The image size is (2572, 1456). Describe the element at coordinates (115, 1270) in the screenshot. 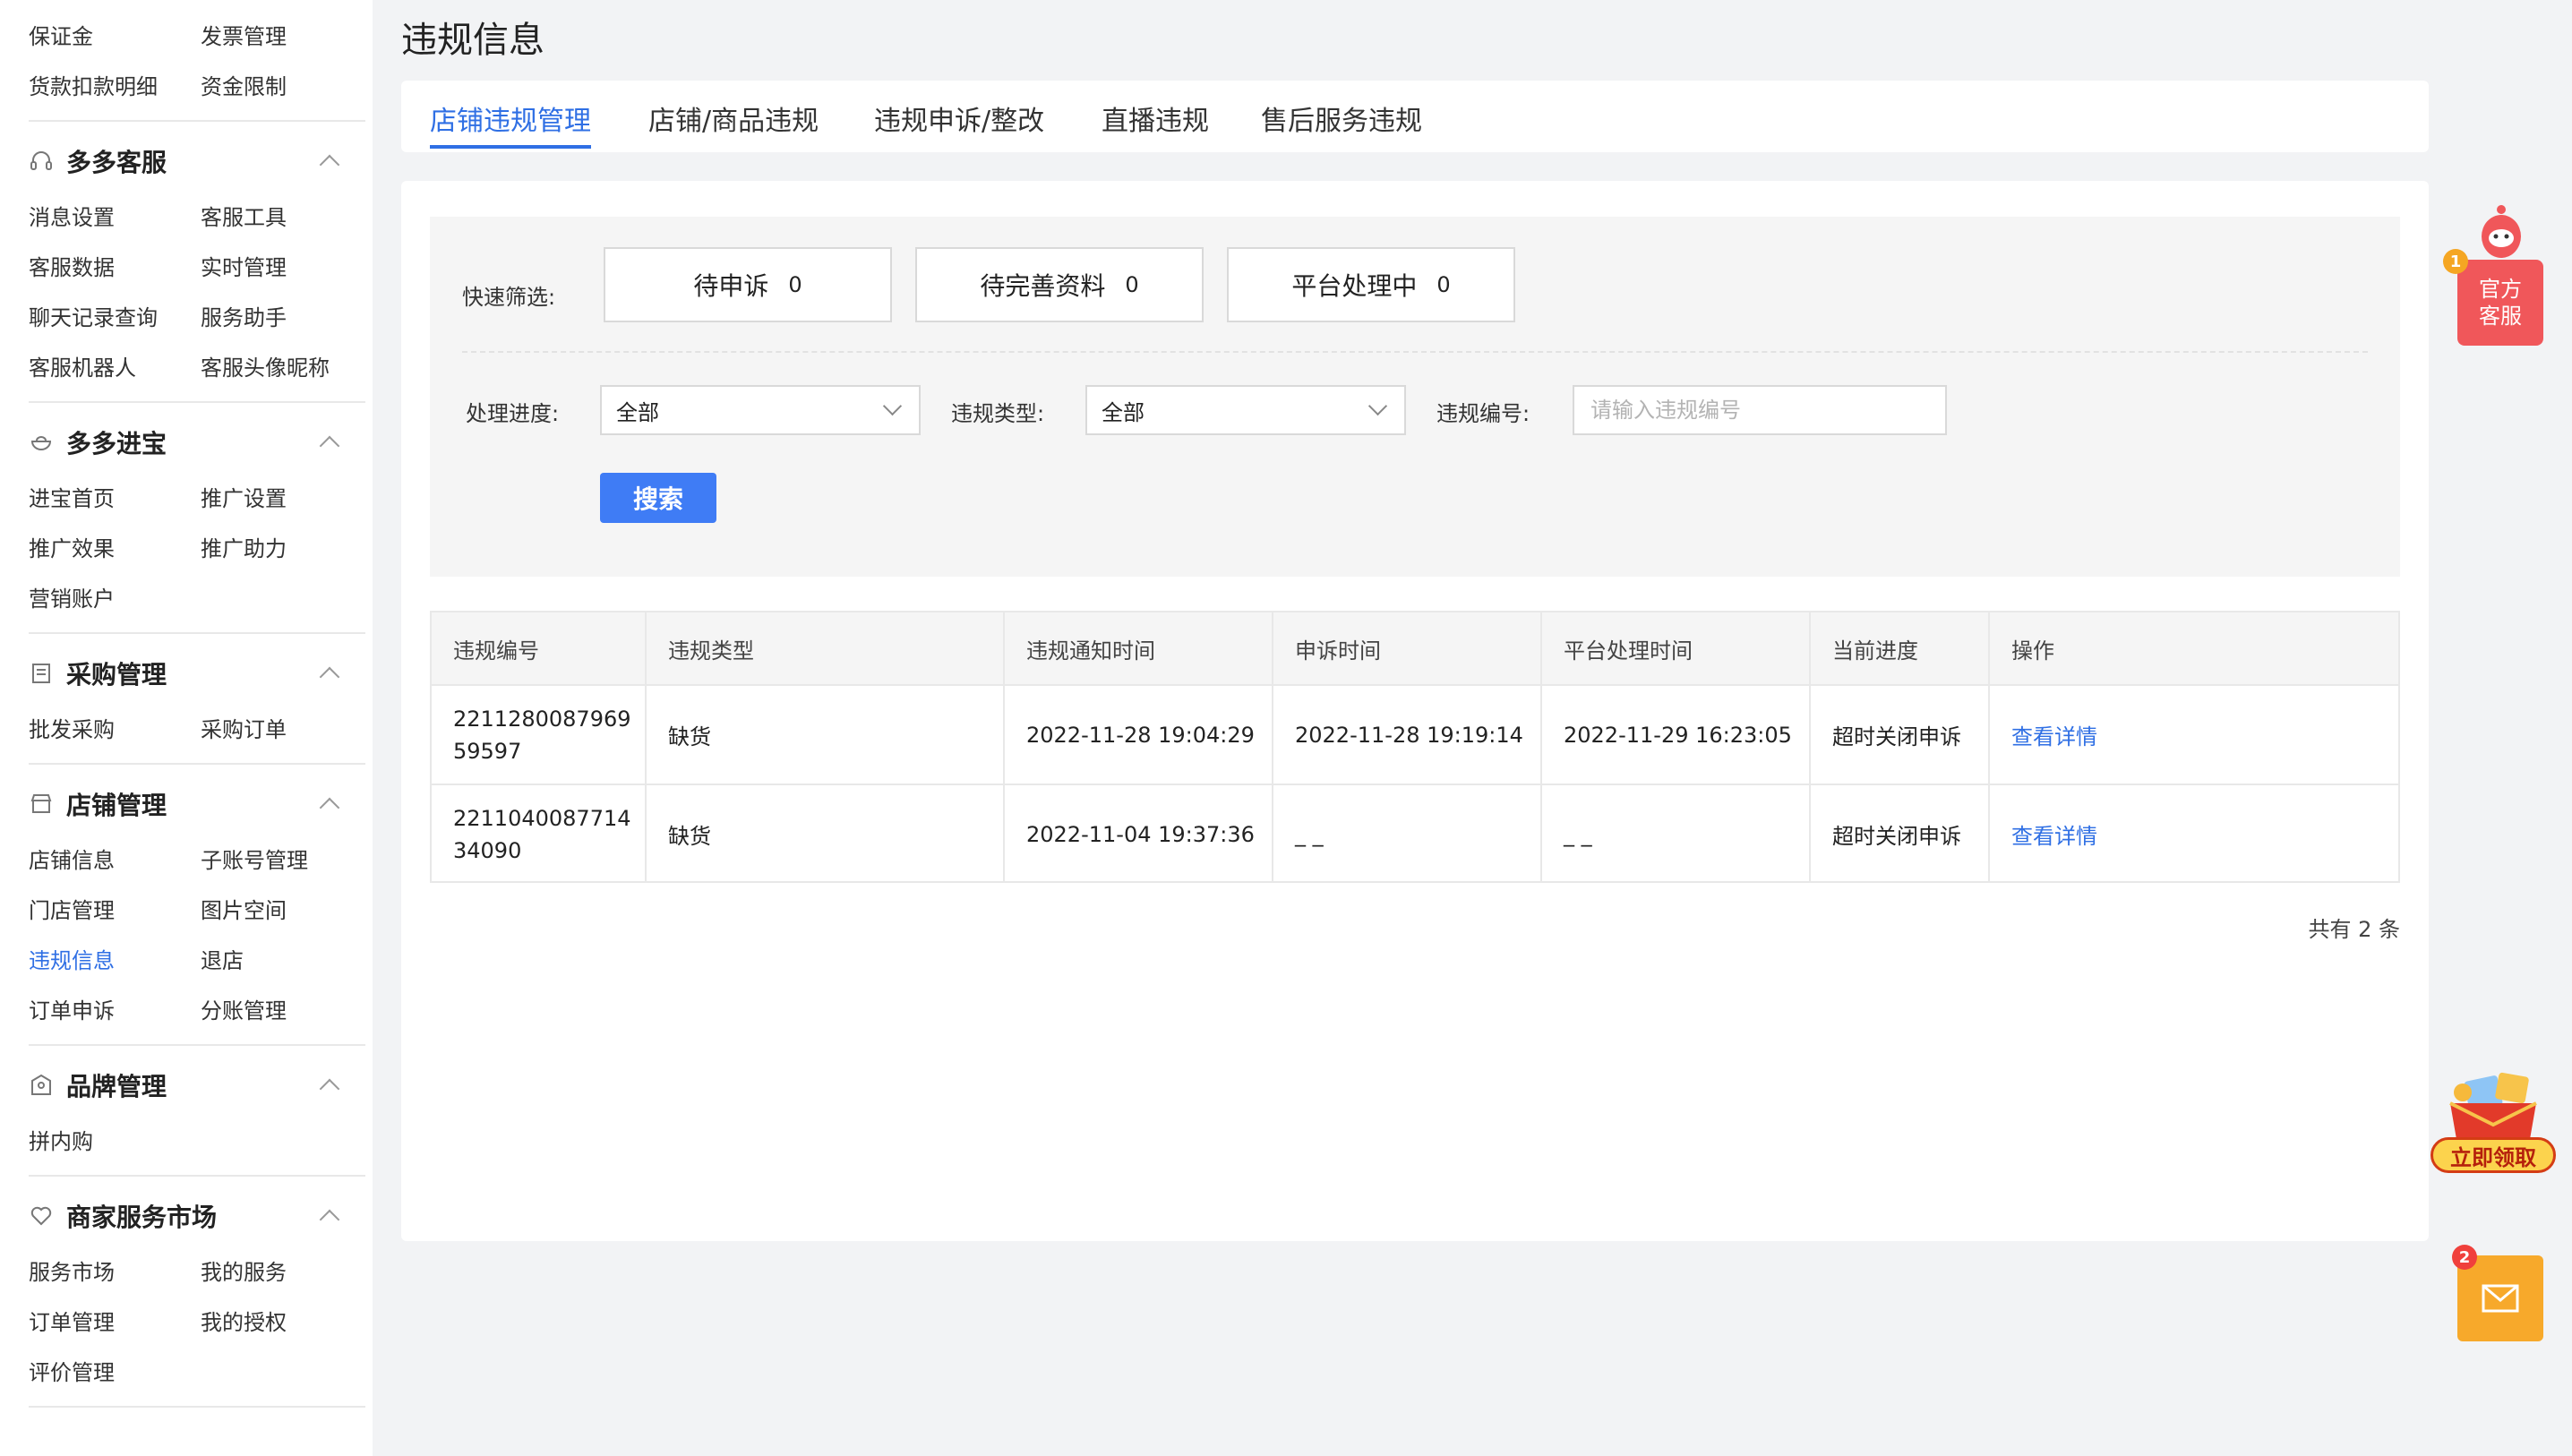

I see `sidebar-item-service-market: 服务市场` at that location.